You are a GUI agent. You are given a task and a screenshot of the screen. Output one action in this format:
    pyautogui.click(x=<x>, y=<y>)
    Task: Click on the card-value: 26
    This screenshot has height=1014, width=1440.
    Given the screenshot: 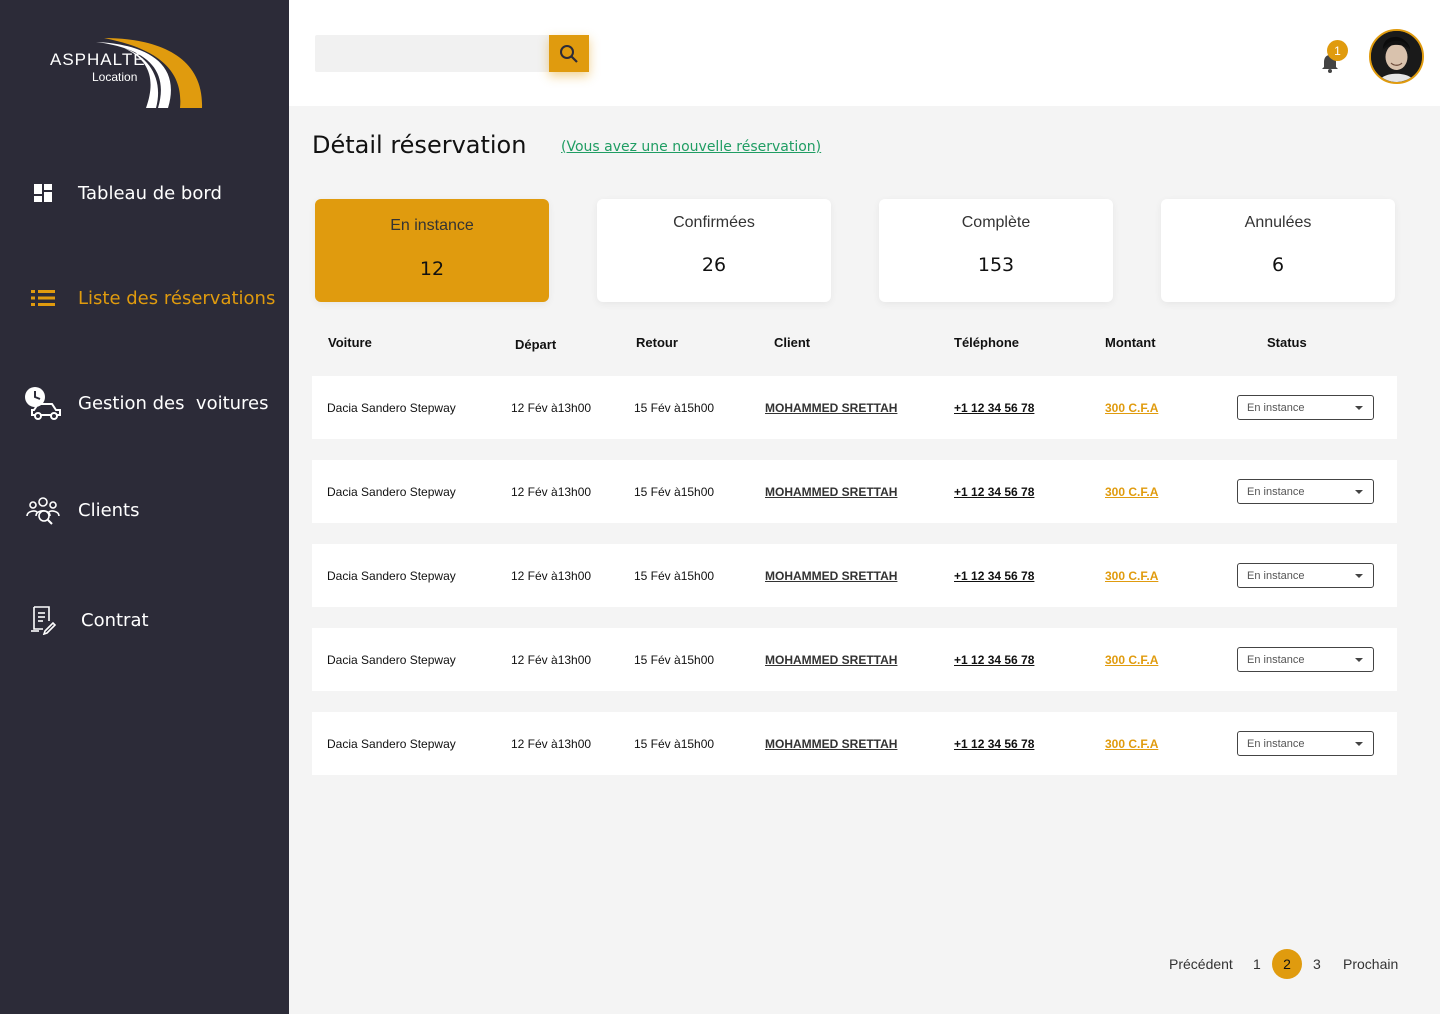 What is the action you would take?
    pyautogui.click(x=714, y=265)
    